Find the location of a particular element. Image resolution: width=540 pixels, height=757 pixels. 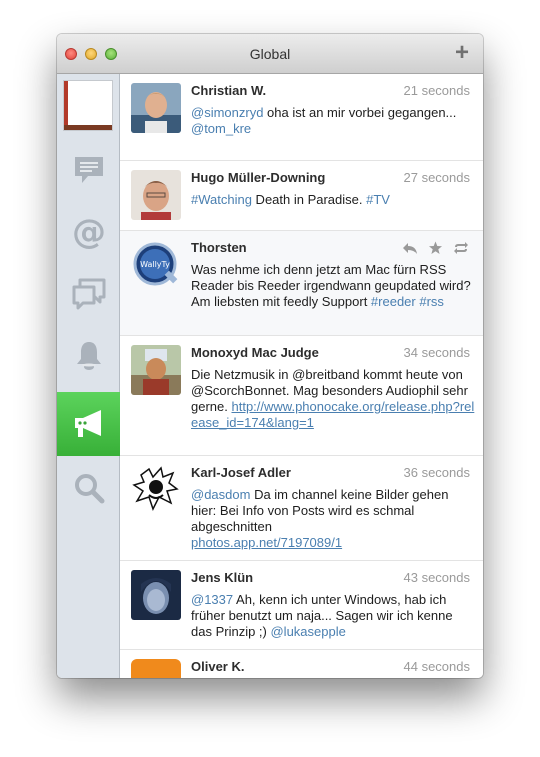

hashtag-link: #reeder is located at coordinates (393, 301).